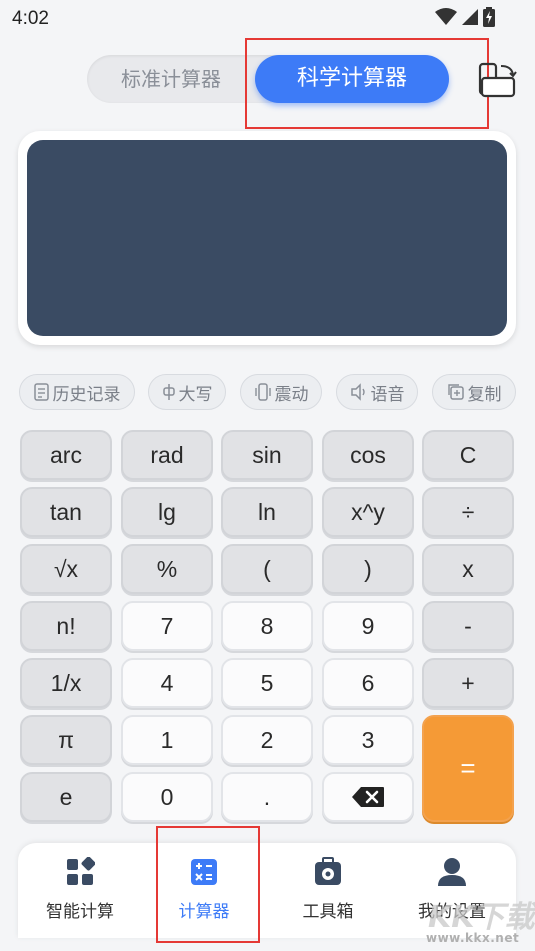 Image resolution: width=535 pixels, height=951 pixels. Describe the element at coordinates (468, 512) in the screenshot. I see `key-divide: ÷` at that location.